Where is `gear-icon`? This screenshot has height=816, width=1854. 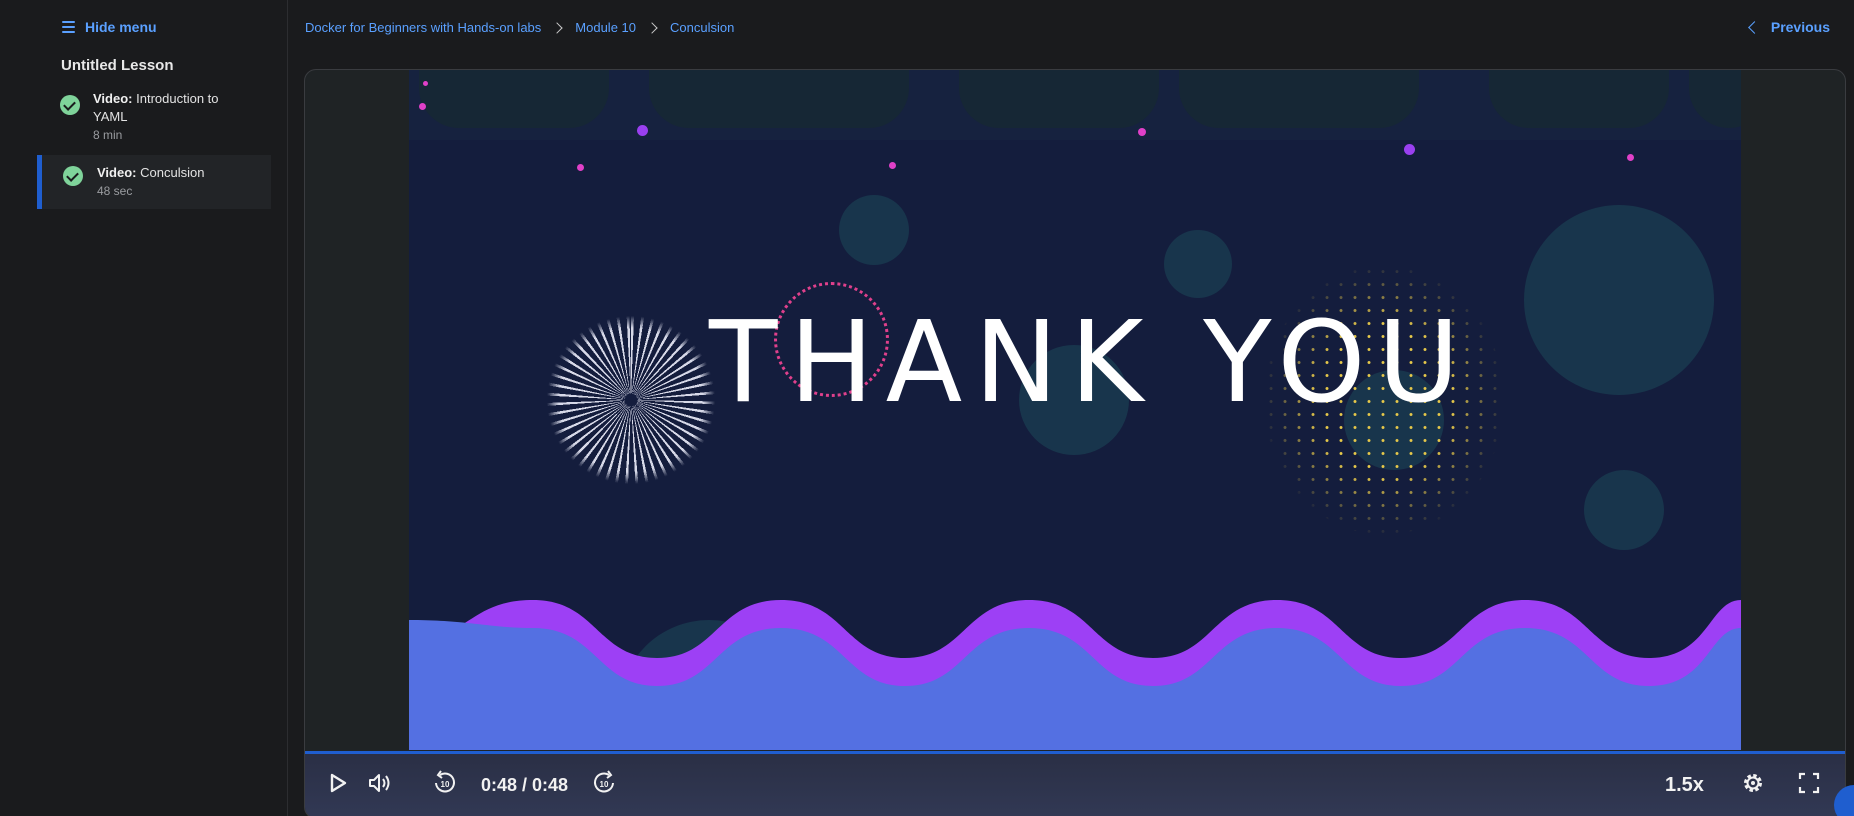 gear-icon is located at coordinates (1753, 783).